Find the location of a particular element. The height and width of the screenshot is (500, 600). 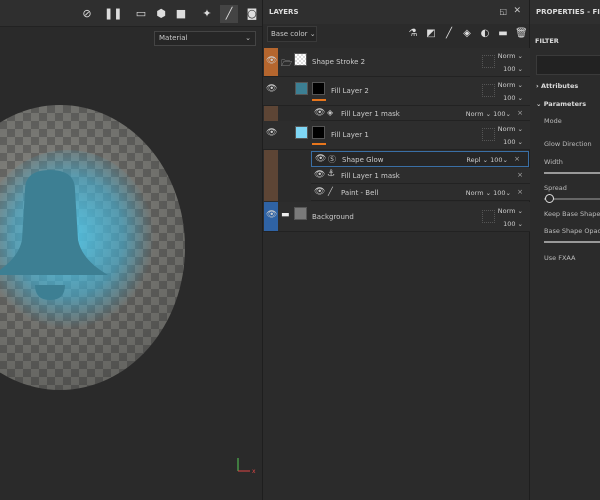

delete-icon: 🗑 is located at coordinates (521, 34).